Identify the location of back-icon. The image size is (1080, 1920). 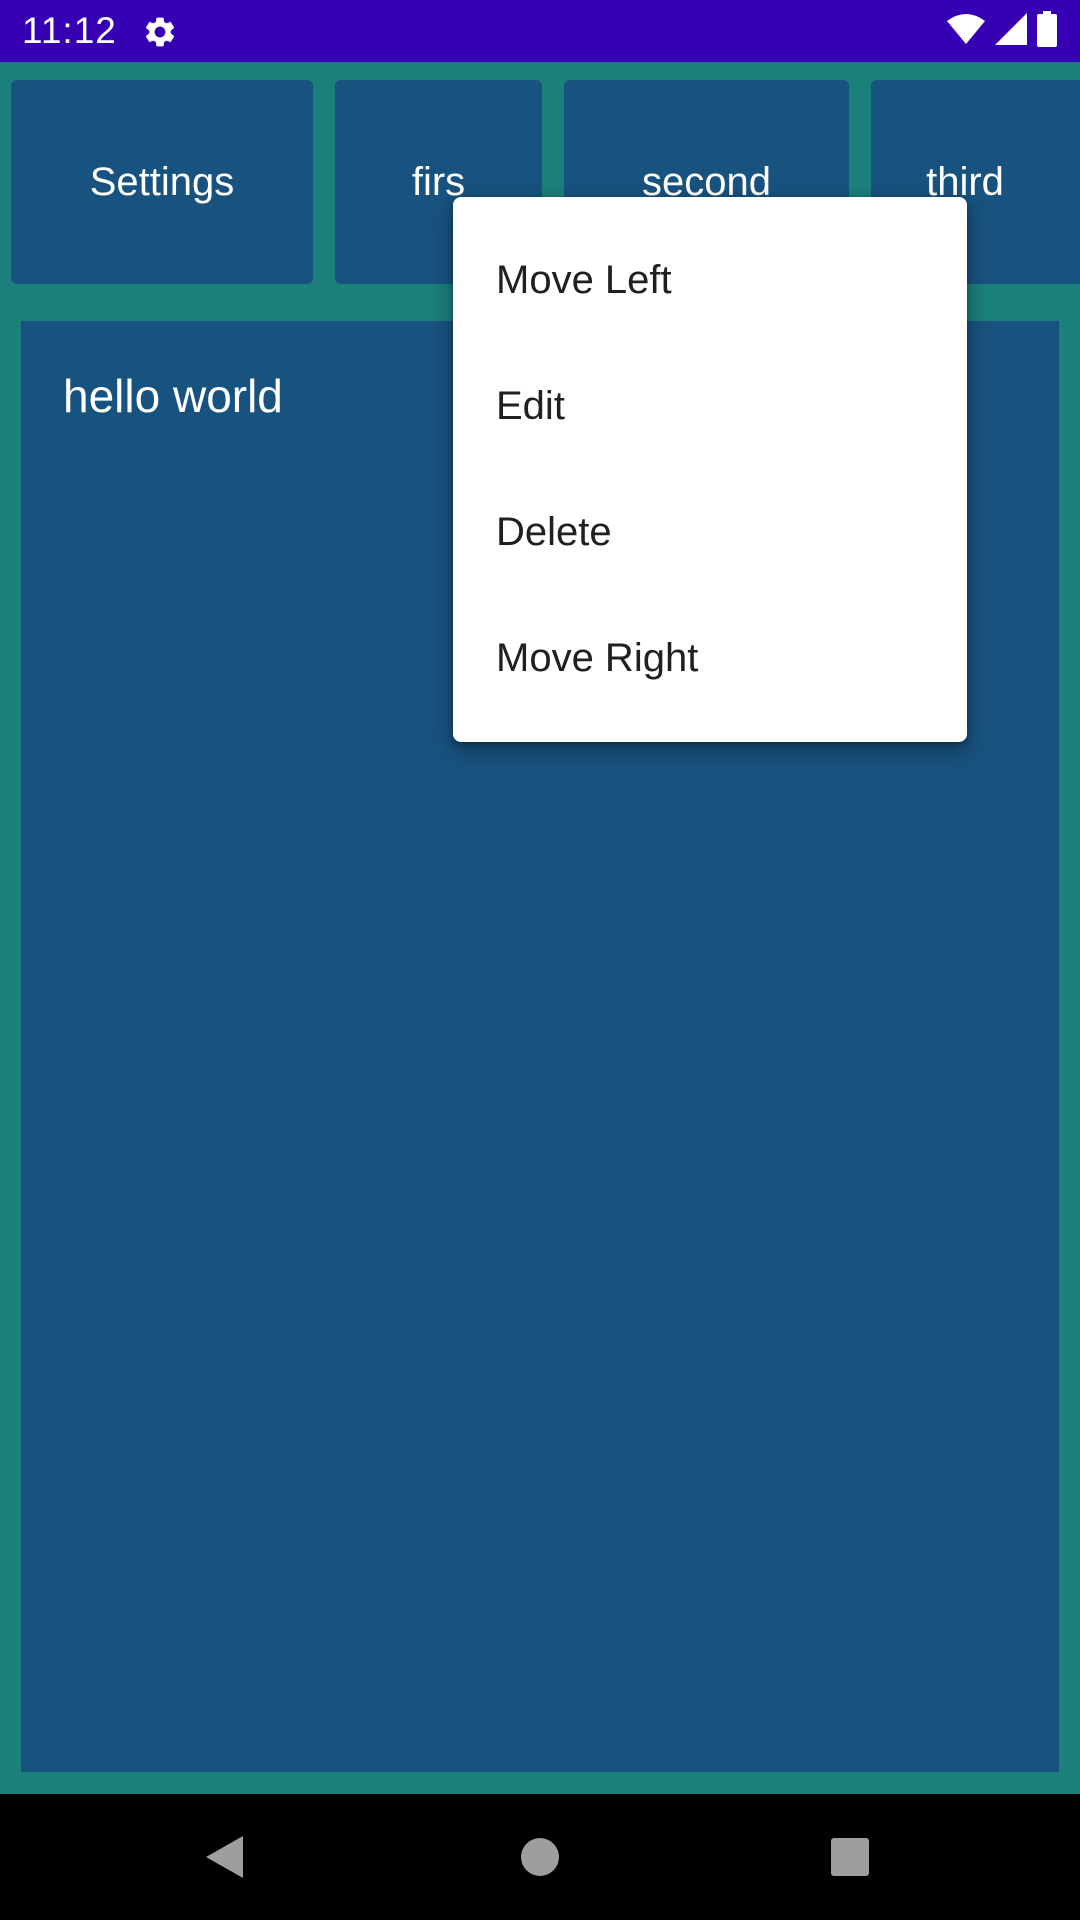
(225, 1857).